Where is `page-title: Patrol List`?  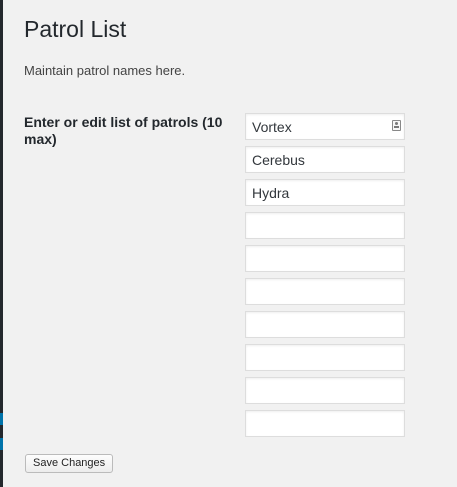
page-title: Patrol List is located at coordinates (75, 29).